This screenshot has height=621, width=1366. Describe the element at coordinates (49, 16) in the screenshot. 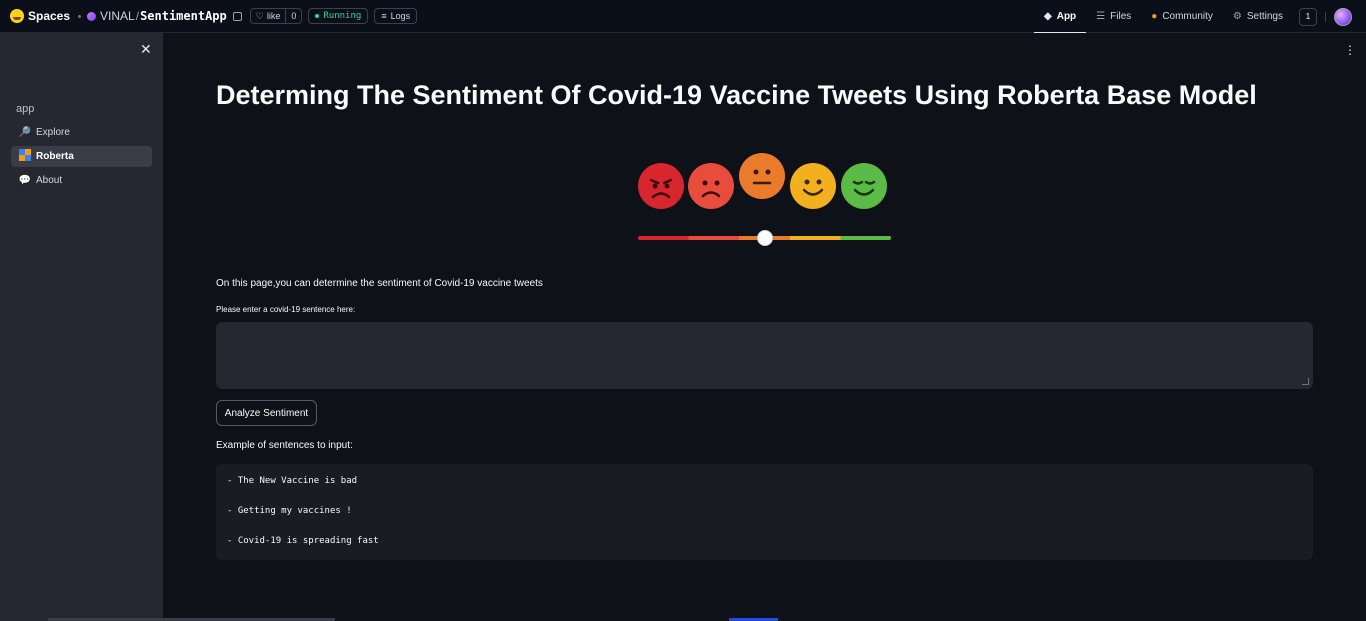

I see `brand-label: Spaces` at that location.